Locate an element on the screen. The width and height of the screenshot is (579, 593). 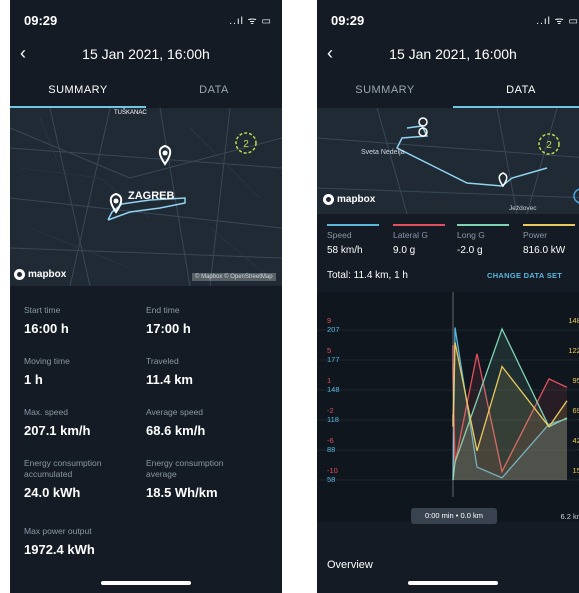
tick-label: -10 is located at coordinates (332, 470).